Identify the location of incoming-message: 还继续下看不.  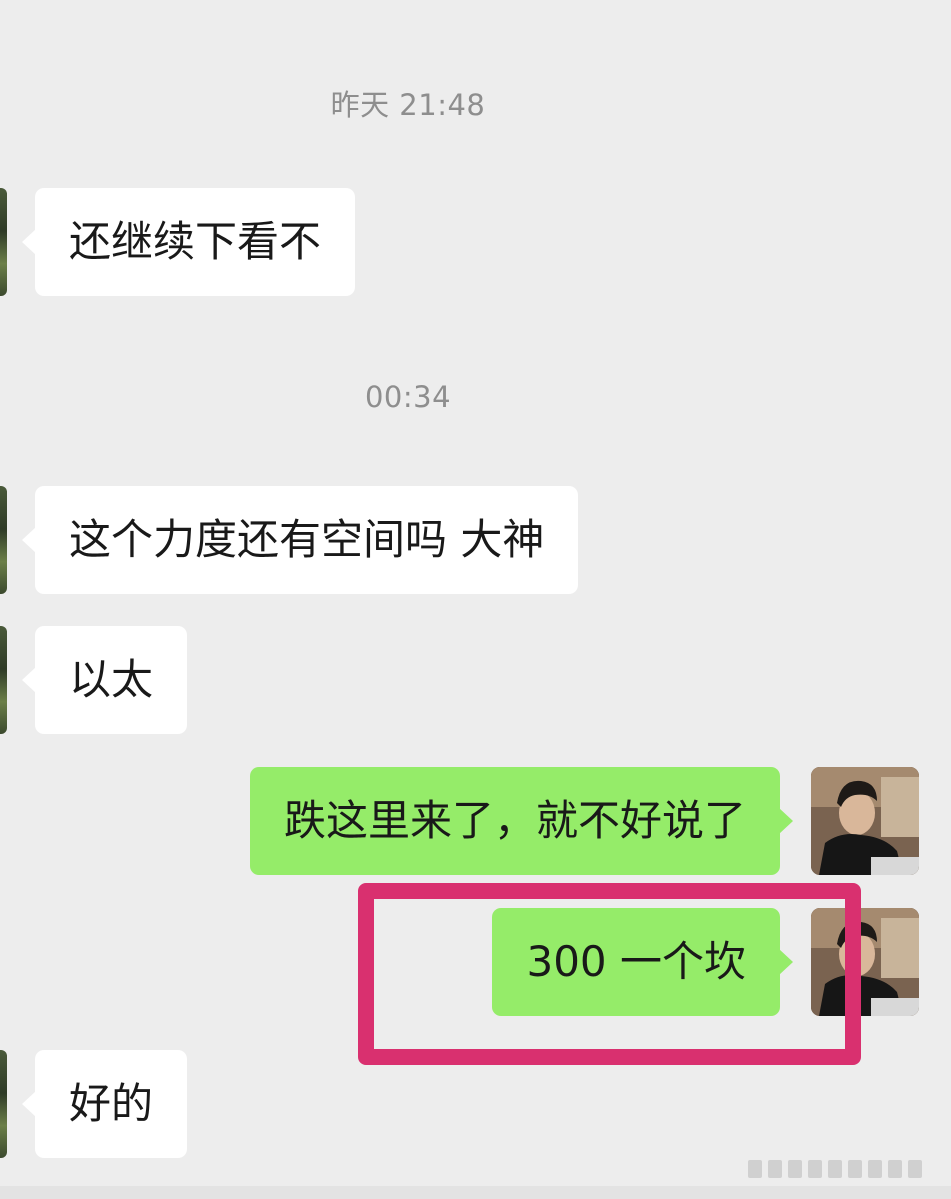
(188, 242).